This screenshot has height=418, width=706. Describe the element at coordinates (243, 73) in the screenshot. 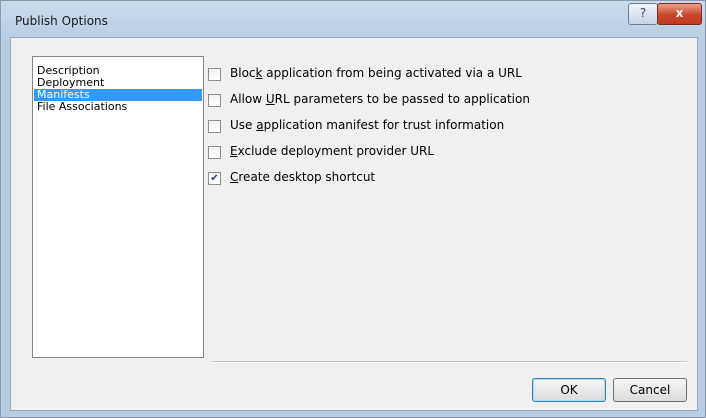

I see `label-text: Bloc` at that location.